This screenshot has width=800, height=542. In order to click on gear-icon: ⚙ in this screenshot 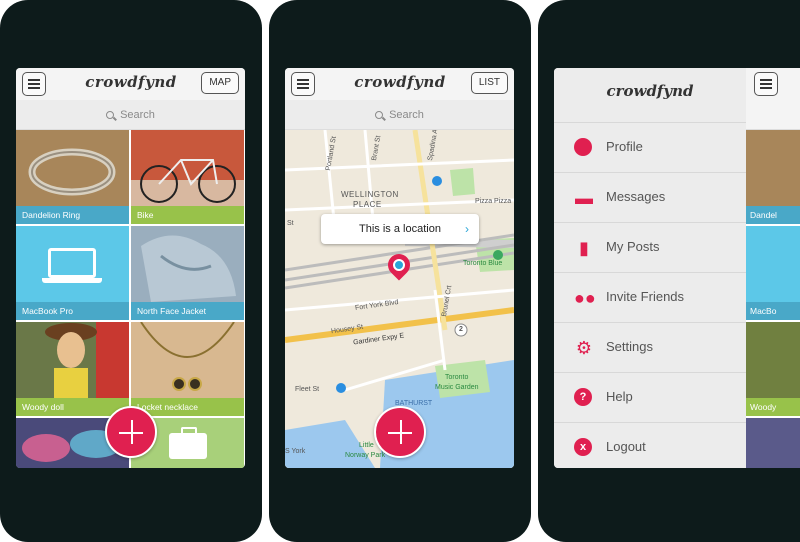, I will do `click(584, 348)`.